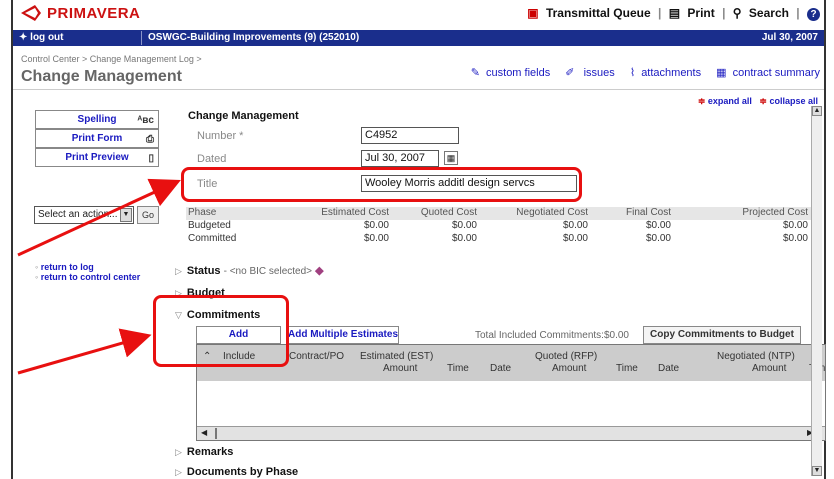 This screenshot has height=479, width=834. I want to click on arrow-to-commitments, so click(84, 351).